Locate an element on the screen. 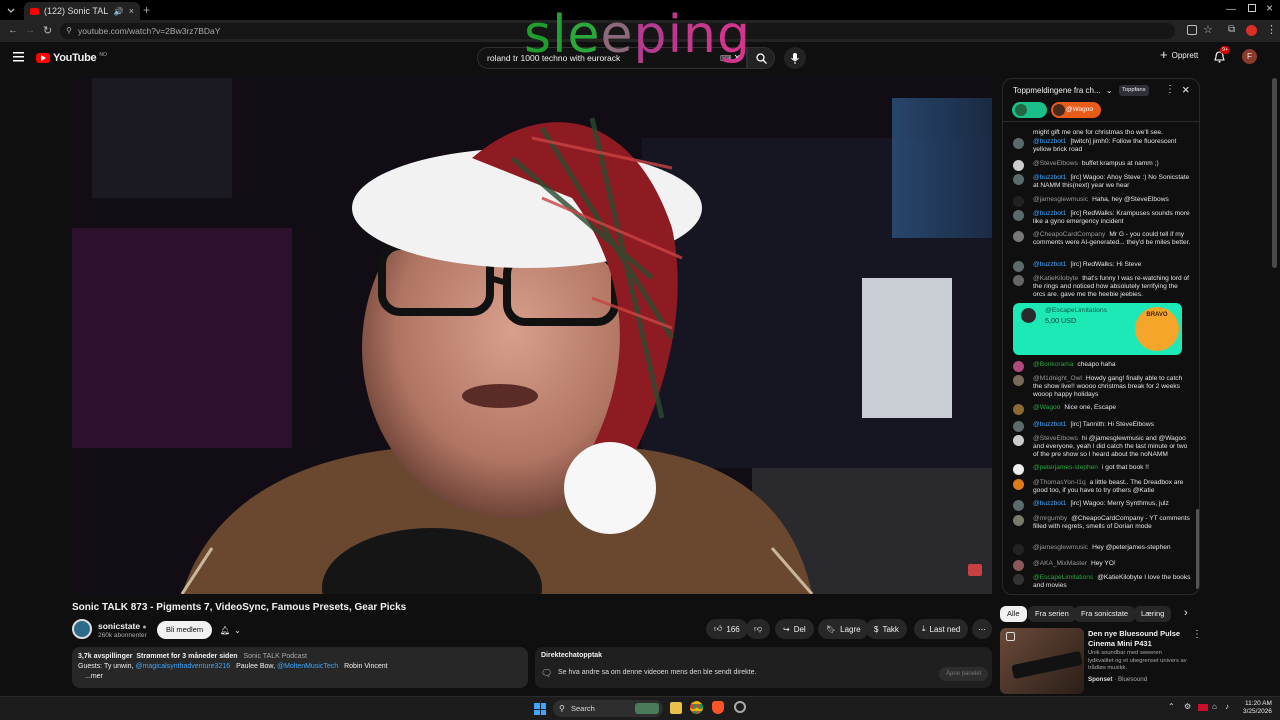 This screenshot has height=720, width=1280. recommendation-menu-icon: ⋮ is located at coordinates (1197, 634).